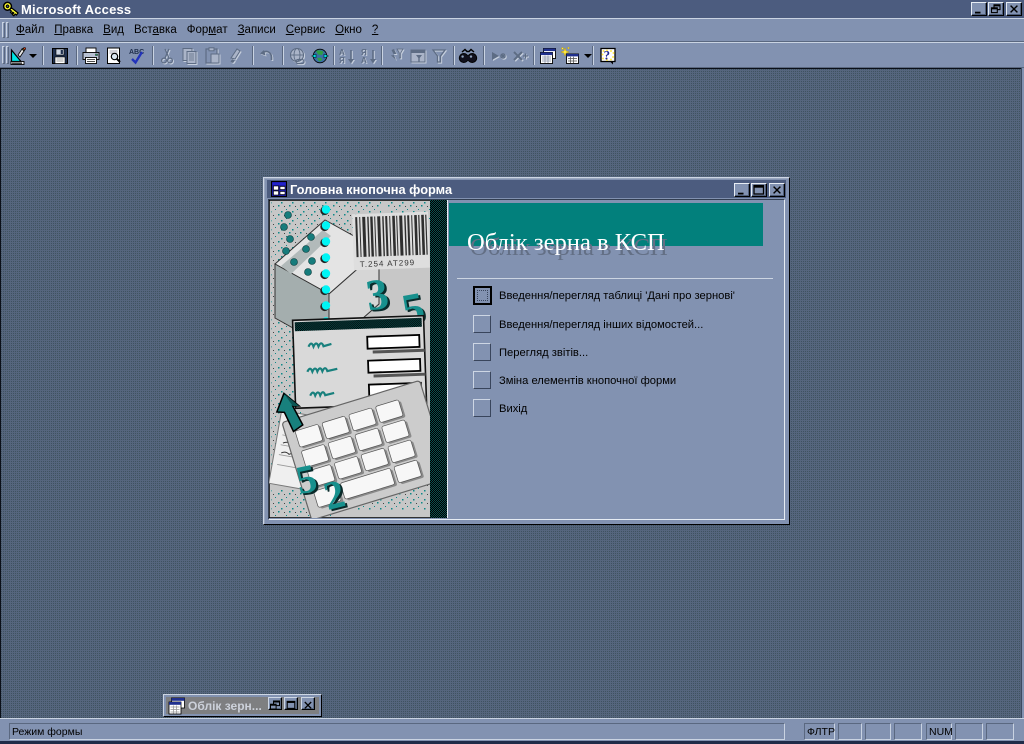  Describe the element at coordinates (364, 60) in the screenshot. I see `svg-text: А` at that location.